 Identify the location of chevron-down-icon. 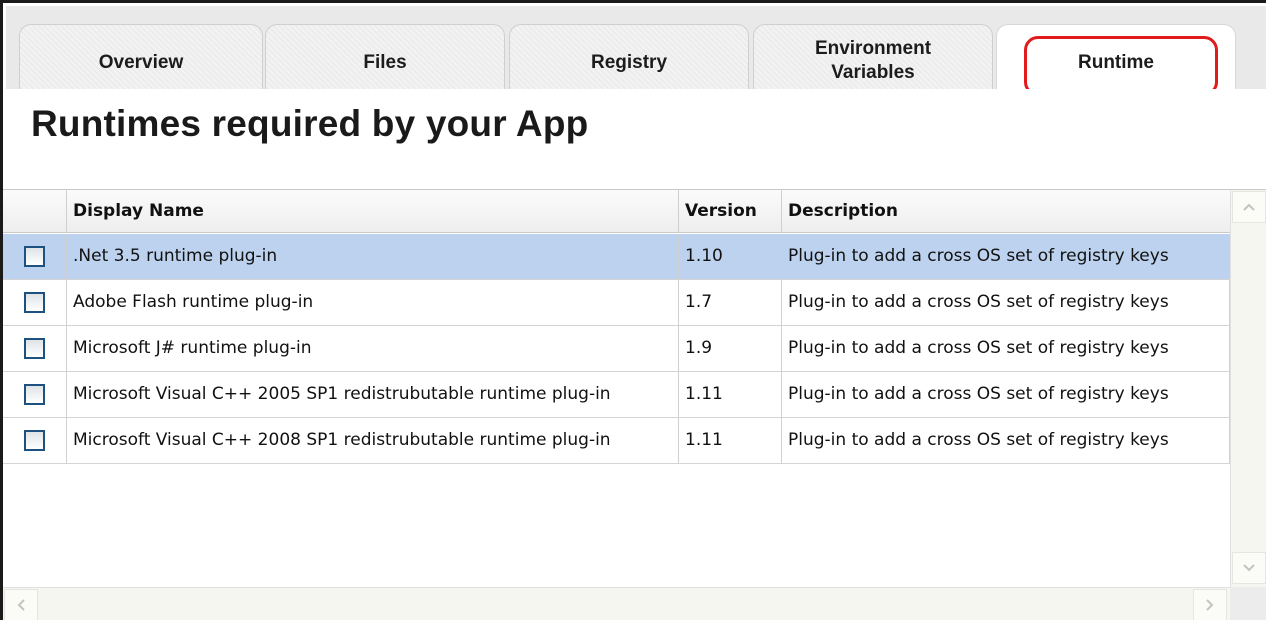
(1249, 568).